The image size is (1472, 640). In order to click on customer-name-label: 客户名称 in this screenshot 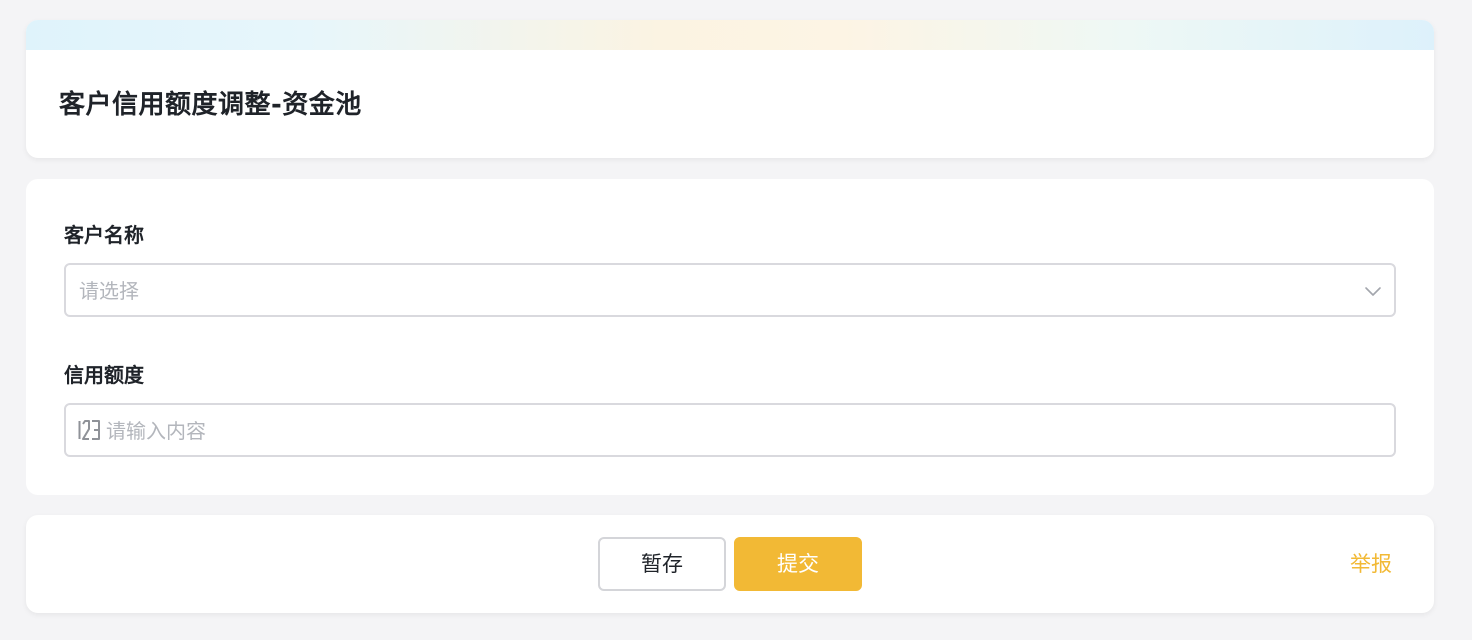, I will do `click(104, 235)`.